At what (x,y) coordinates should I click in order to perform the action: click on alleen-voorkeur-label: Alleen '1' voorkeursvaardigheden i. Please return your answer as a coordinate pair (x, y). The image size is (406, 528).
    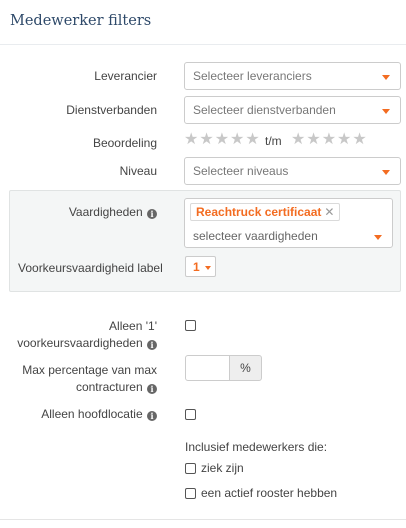
    Looking at the image, I should click on (87, 335).